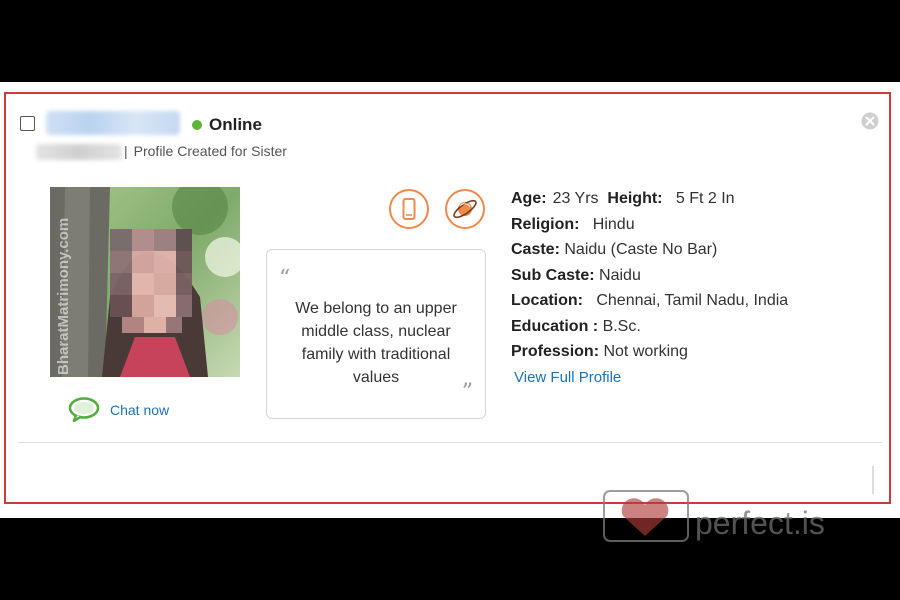  What do you see at coordinates (145, 282) in the screenshot?
I see `profile-photo: BharatMatrimony.com` at bounding box center [145, 282].